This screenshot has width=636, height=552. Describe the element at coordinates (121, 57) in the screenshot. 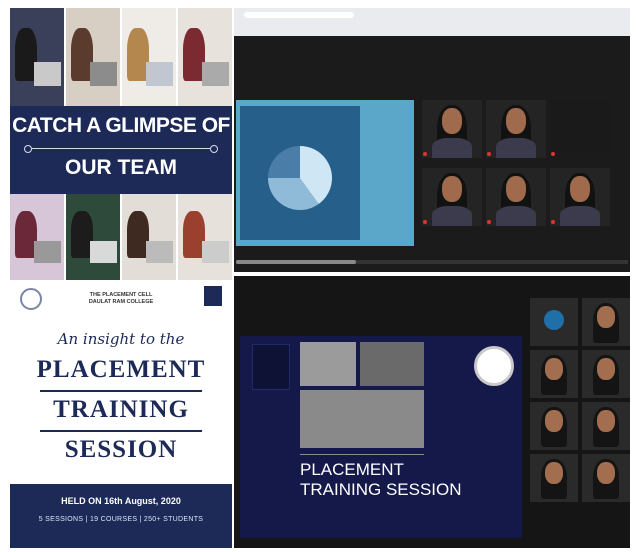

I see `team-photos-top` at that location.